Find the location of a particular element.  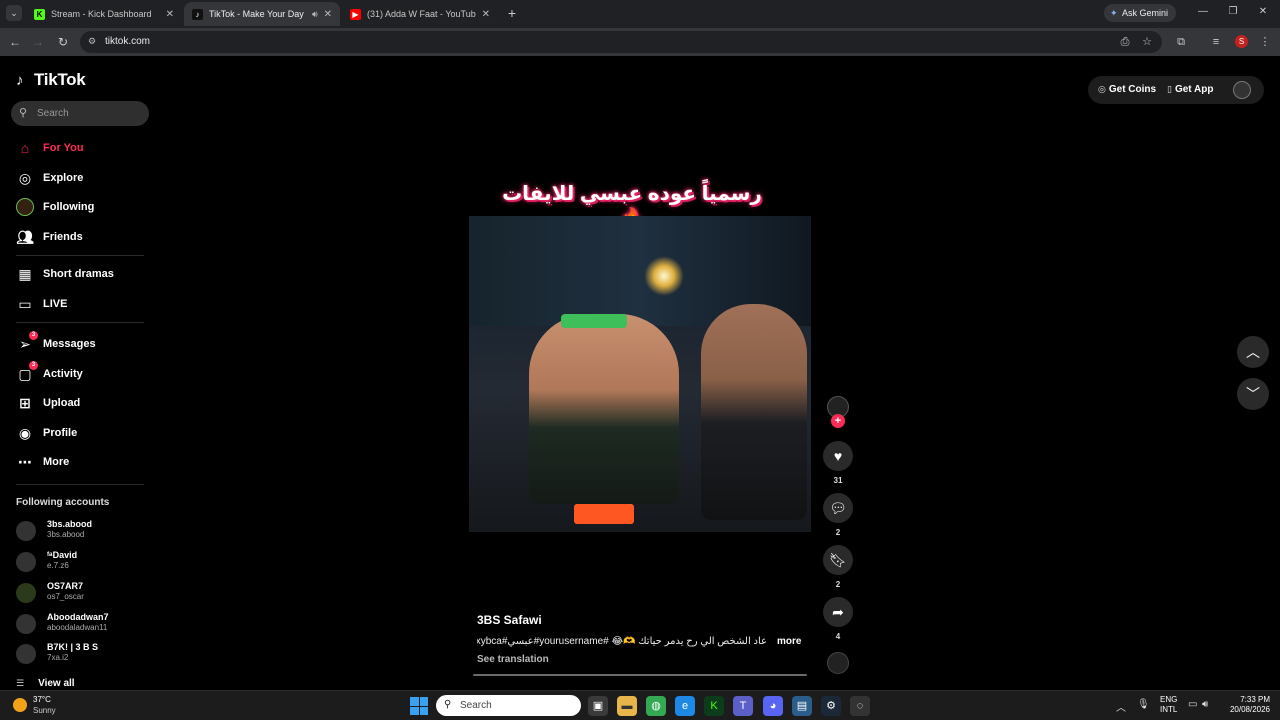

following-account-item: 3bs.abood 3bs.abood is located at coordinates (81, 530).